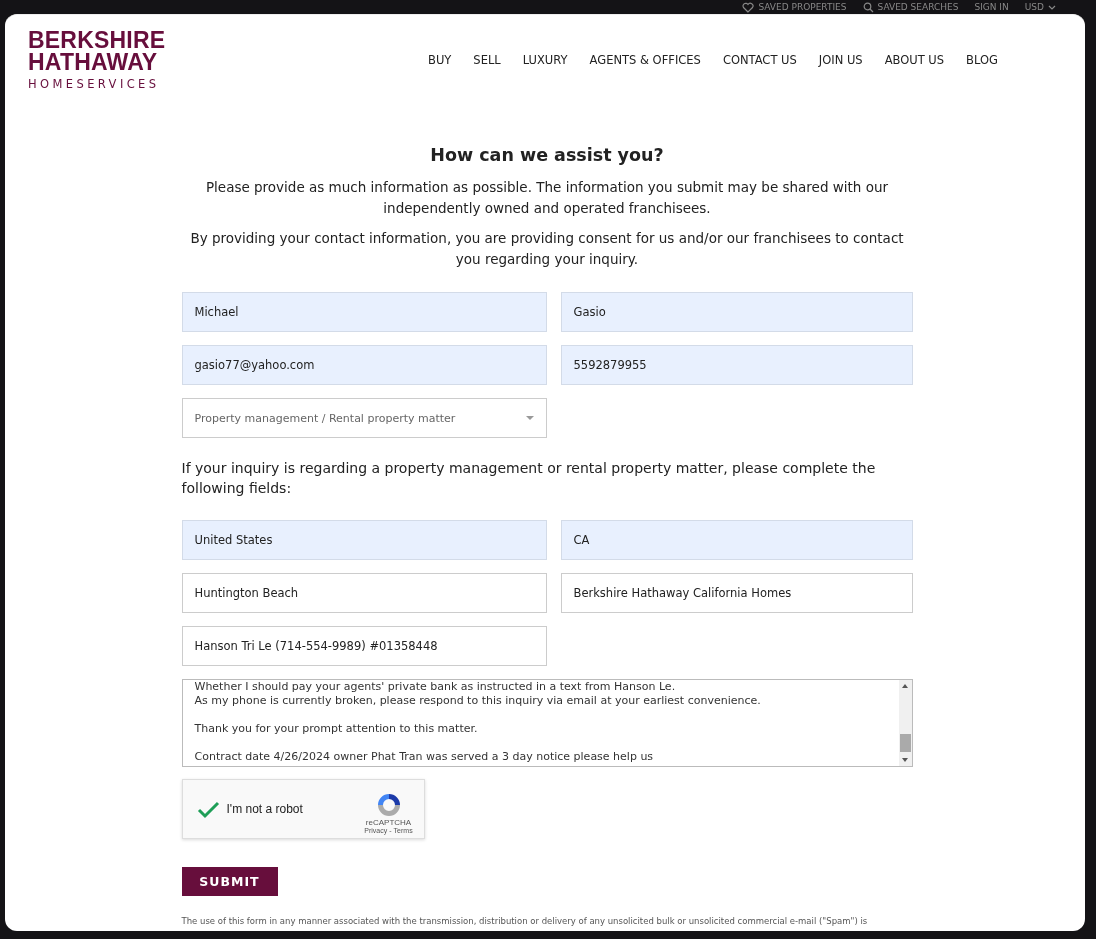 The image size is (1096, 939). I want to click on disclaimer-text: The use of this form in any manner associated with the transmission, distribution or delivery of any unsolicited bulk or unsolicited commercial e-mail ("Spam") is, so click(525, 921).